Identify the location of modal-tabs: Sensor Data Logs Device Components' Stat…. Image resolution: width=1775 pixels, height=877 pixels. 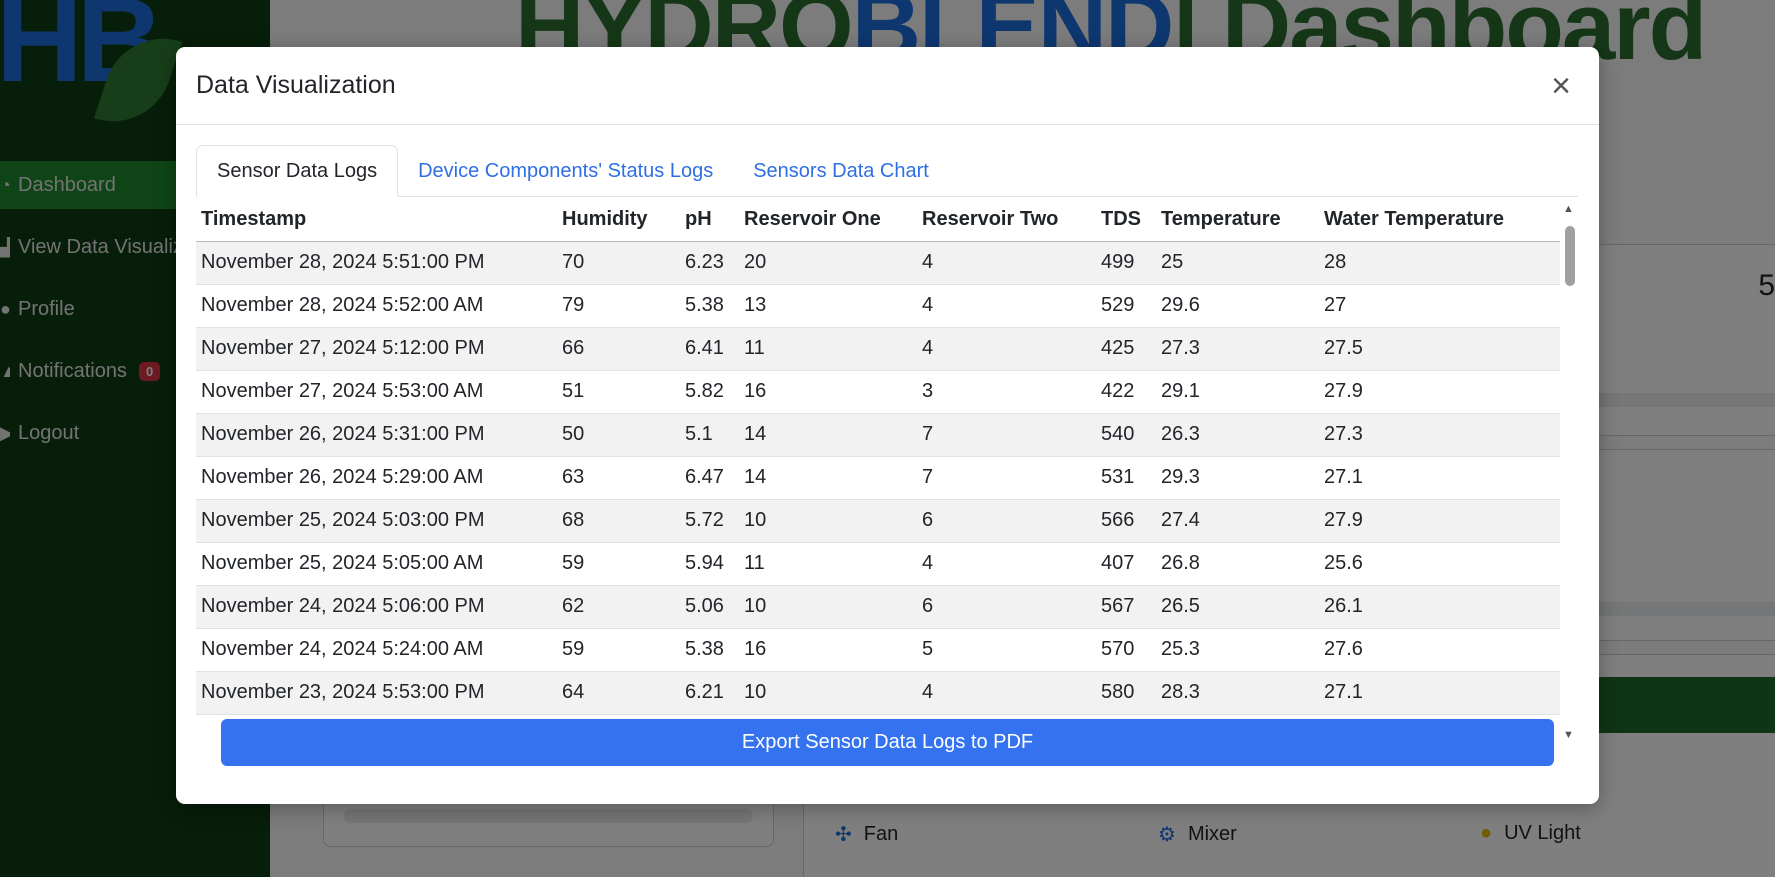
(887, 171).